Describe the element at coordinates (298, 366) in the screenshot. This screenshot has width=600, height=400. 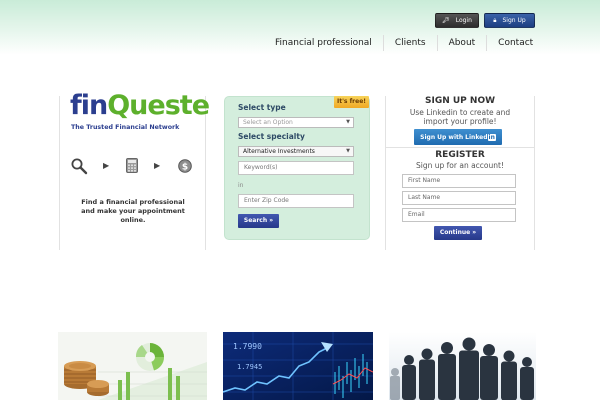
I see `thumbnail-stock-chart: 1.7990 1.7945` at that location.